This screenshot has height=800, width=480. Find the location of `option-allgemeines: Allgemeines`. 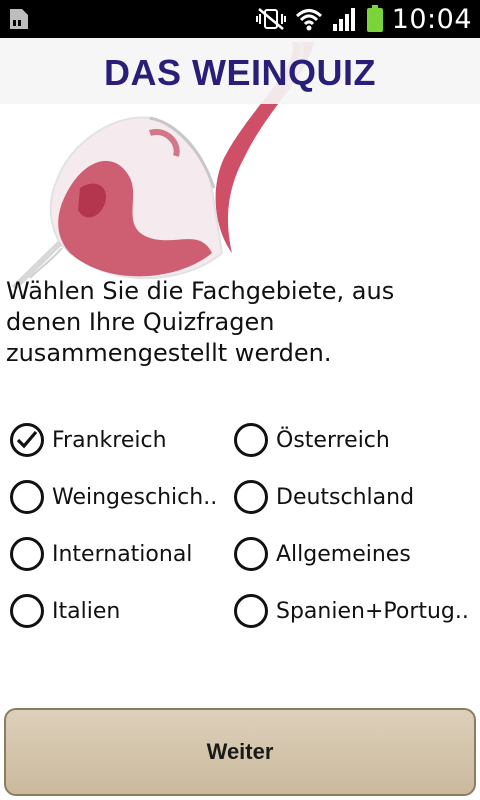

option-allgemeines: Allgemeines is located at coordinates (322, 554).